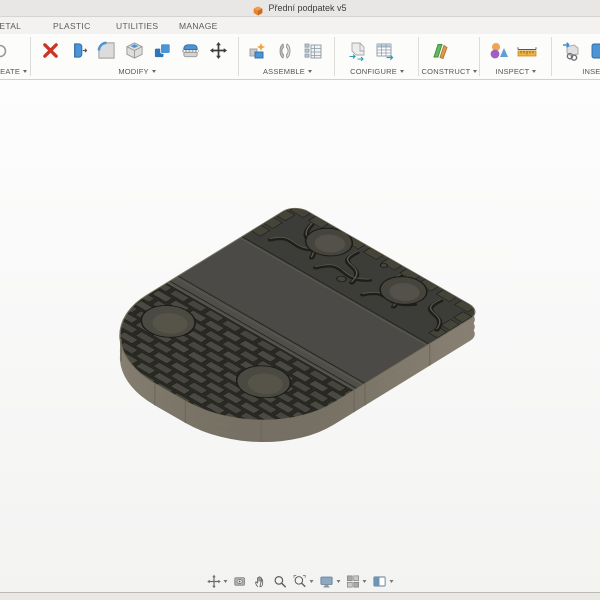 This screenshot has height=600, width=600. Describe the element at coordinates (218, 50) in the screenshot. I see `move-copy-icon` at that location.